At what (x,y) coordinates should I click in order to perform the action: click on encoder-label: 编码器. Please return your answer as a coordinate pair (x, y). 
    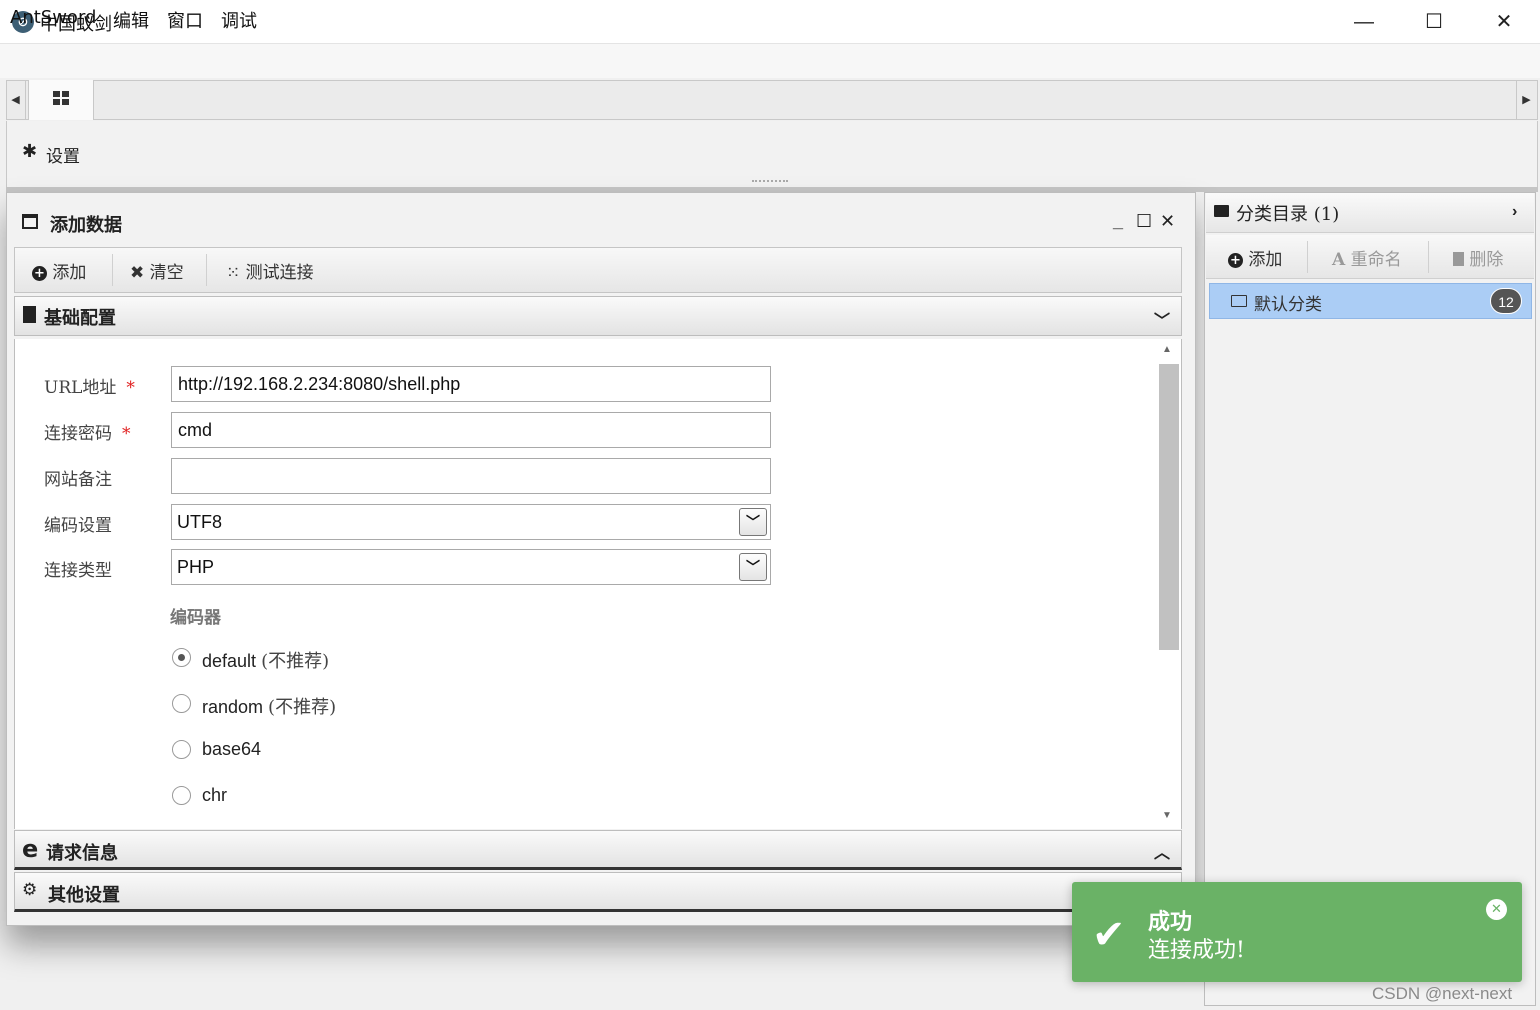
    Looking at the image, I should click on (195, 618).